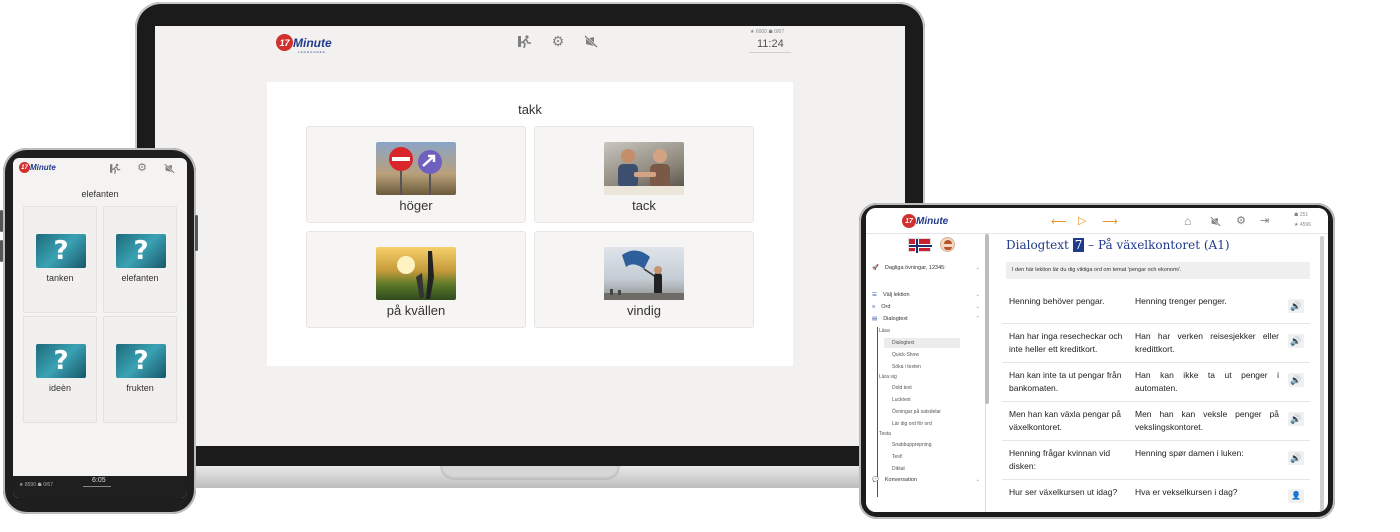 The width and height of the screenshot is (1400, 532). I want to click on sidebar-item-daily: 🚀 Dagliga övningar, 12345: ⌄, so click(926, 268).